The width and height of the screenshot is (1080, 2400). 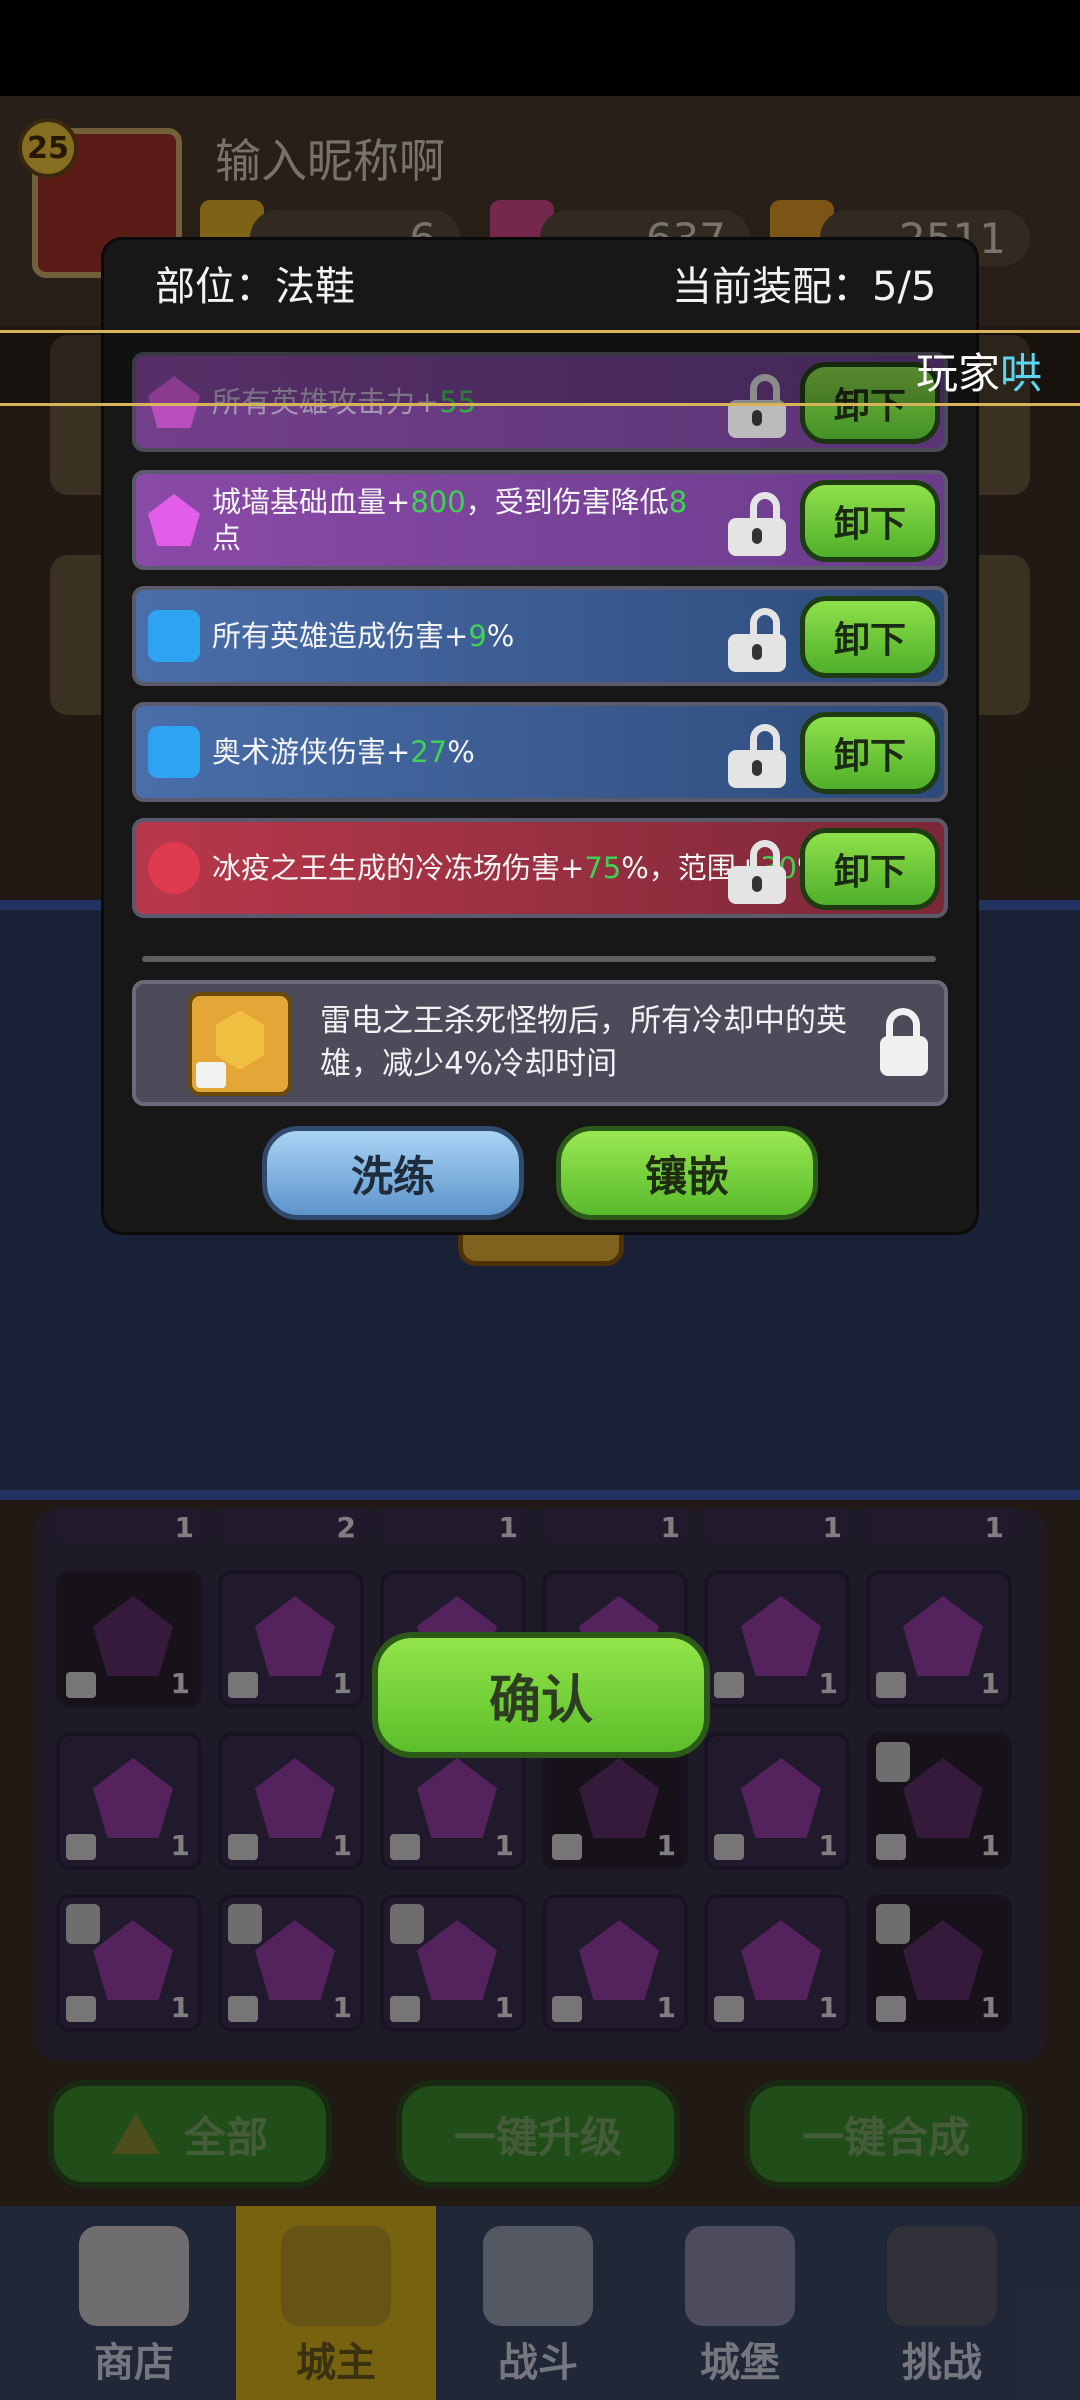 What do you see at coordinates (958, 373) in the screenshot?
I see `banner-prefix: 玩家` at bounding box center [958, 373].